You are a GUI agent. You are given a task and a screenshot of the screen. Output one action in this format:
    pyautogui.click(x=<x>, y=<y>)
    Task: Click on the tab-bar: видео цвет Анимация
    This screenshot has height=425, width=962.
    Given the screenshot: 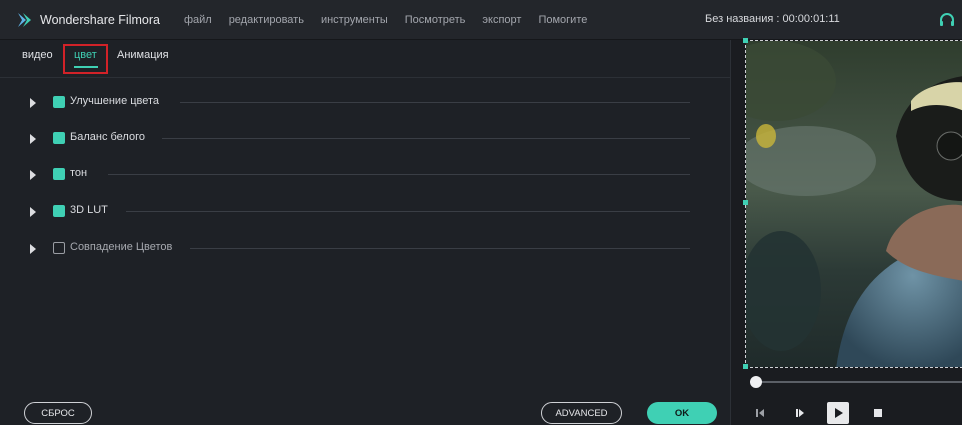 What is the action you would take?
    pyautogui.click(x=365, y=59)
    